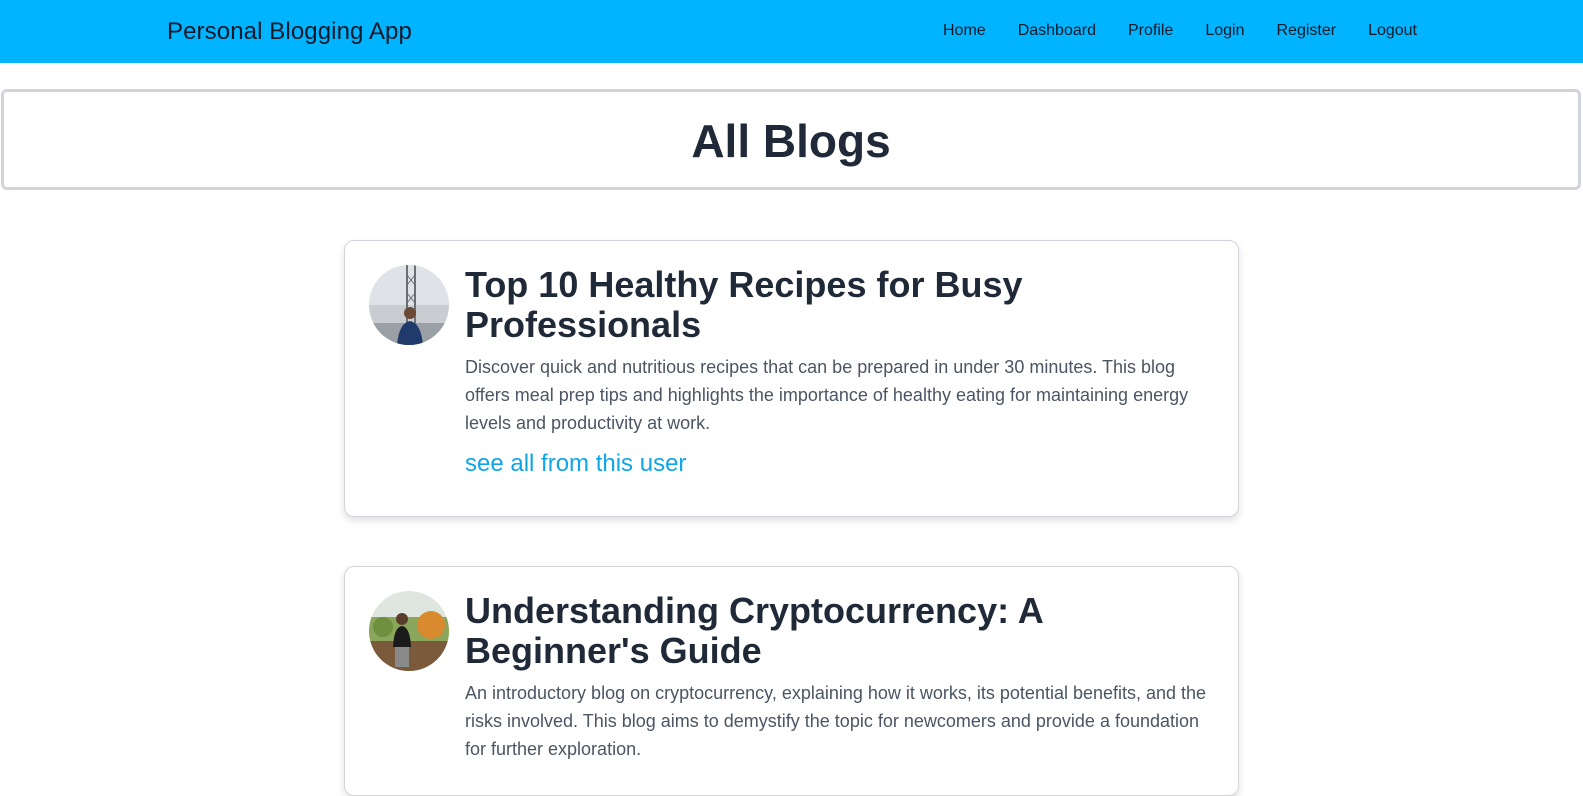 Image resolution: width=1583 pixels, height=796 pixels. Describe the element at coordinates (1306, 31) in the screenshot. I see `nav-link-register: Register` at that location.